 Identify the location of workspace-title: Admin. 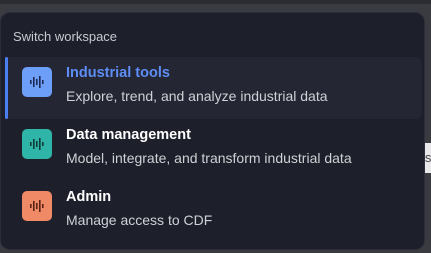
(89, 197).